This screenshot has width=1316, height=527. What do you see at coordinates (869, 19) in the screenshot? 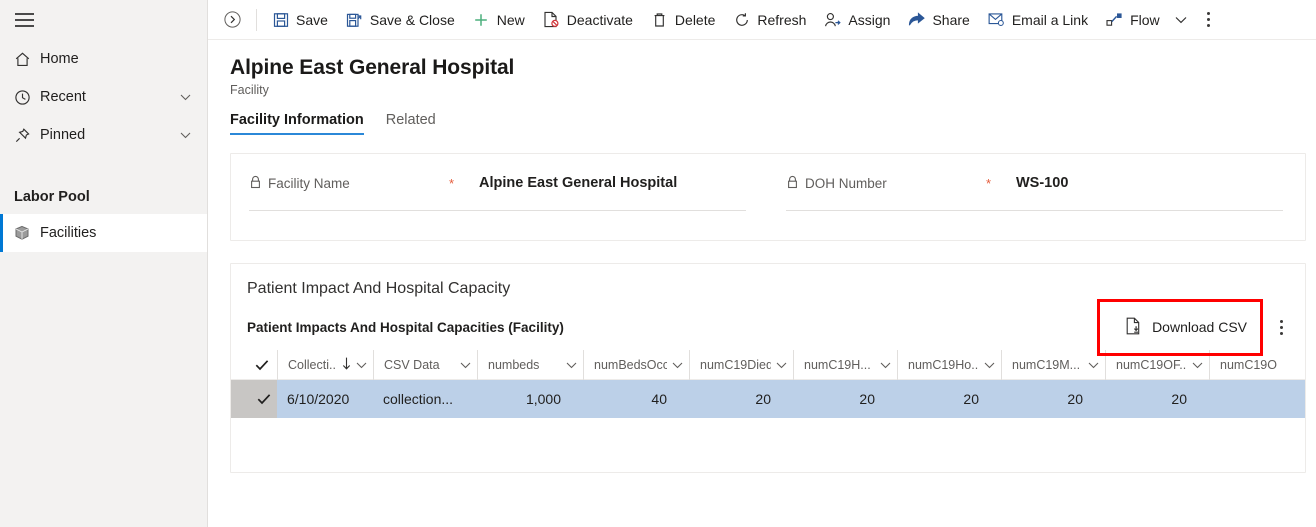
I see `command-label: Assign` at bounding box center [869, 19].